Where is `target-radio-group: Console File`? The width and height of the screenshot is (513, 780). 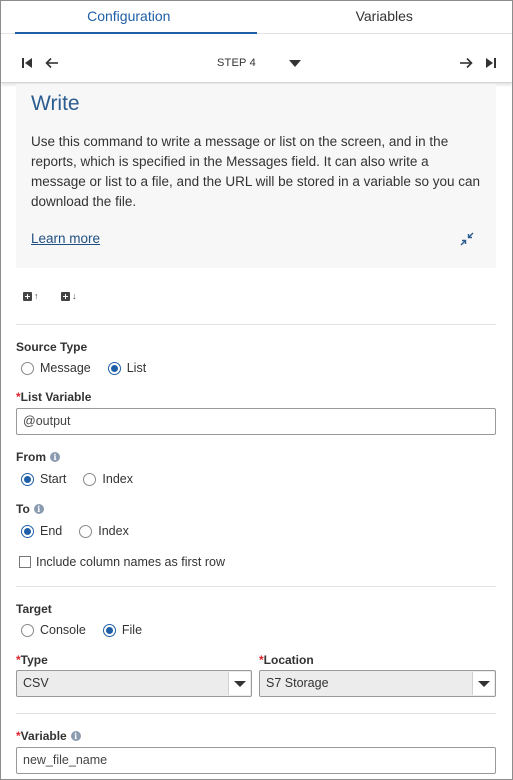 target-radio-group: Console File is located at coordinates (90, 630).